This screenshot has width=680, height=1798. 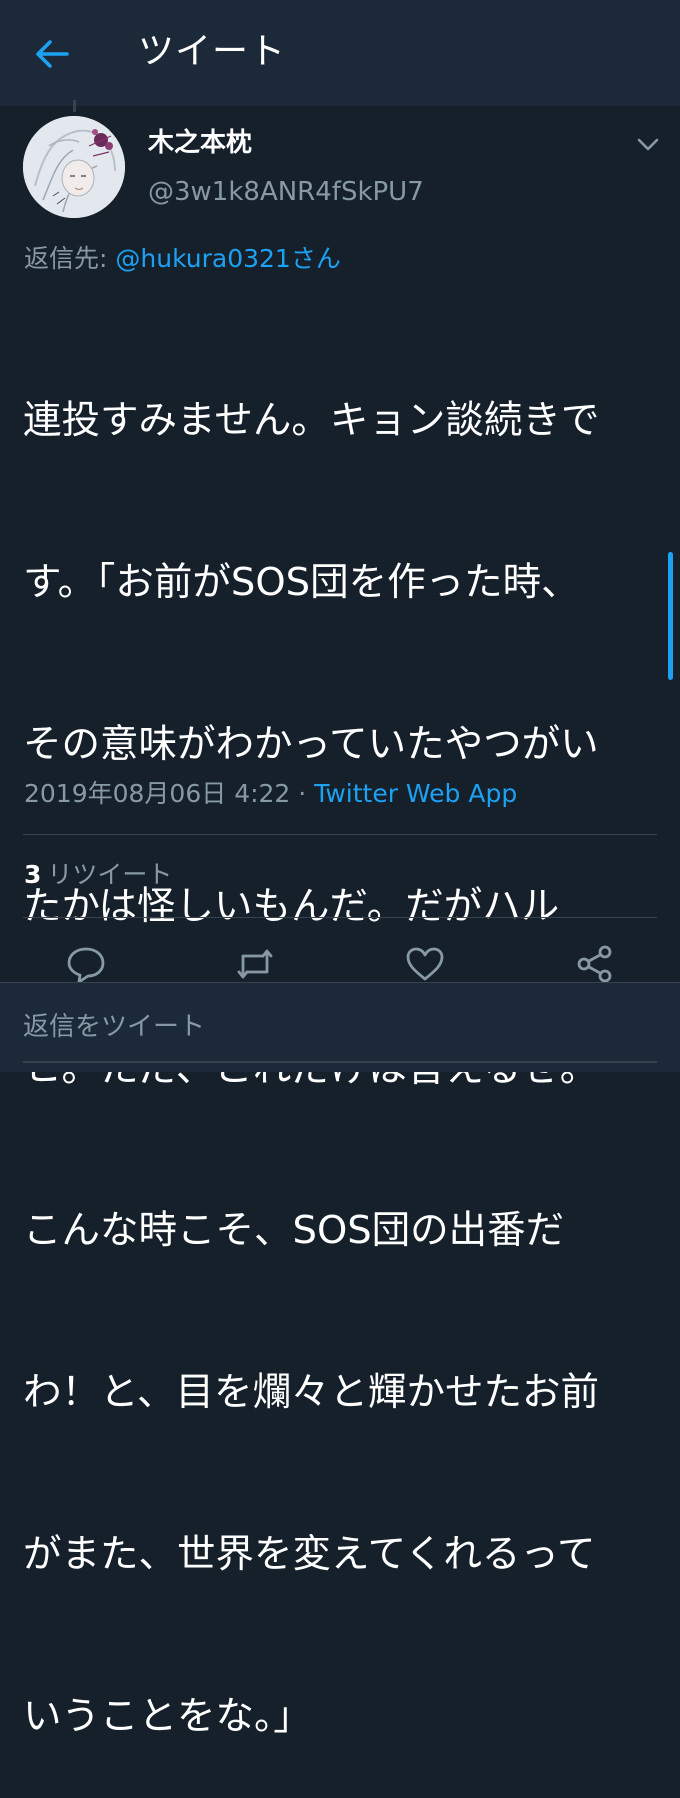 What do you see at coordinates (157, 793) in the screenshot?
I see `timestamp: 2019年08月06日 4:22` at bounding box center [157, 793].